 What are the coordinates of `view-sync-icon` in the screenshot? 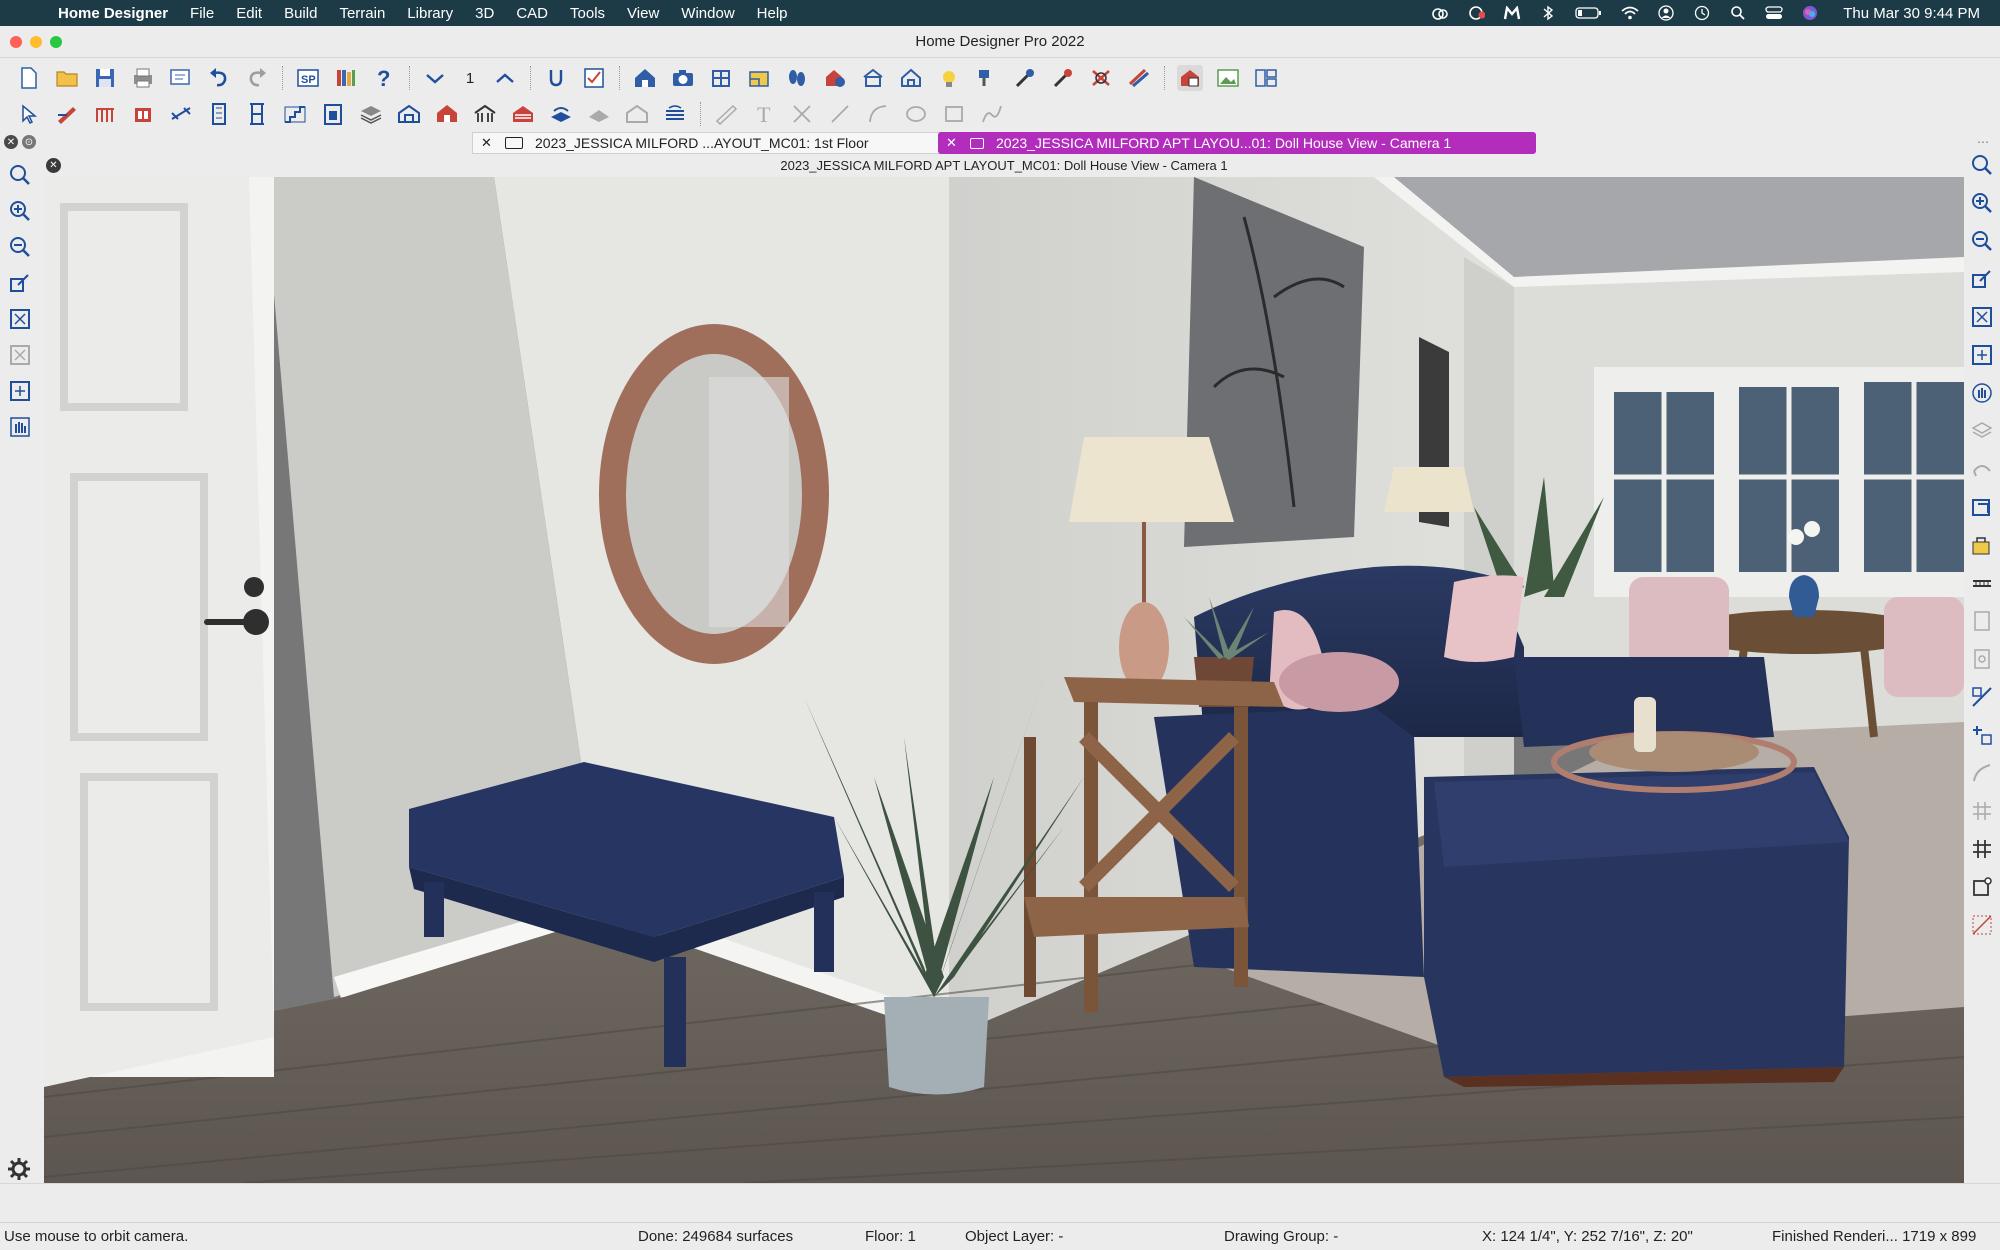 It's located at (1982, 507).